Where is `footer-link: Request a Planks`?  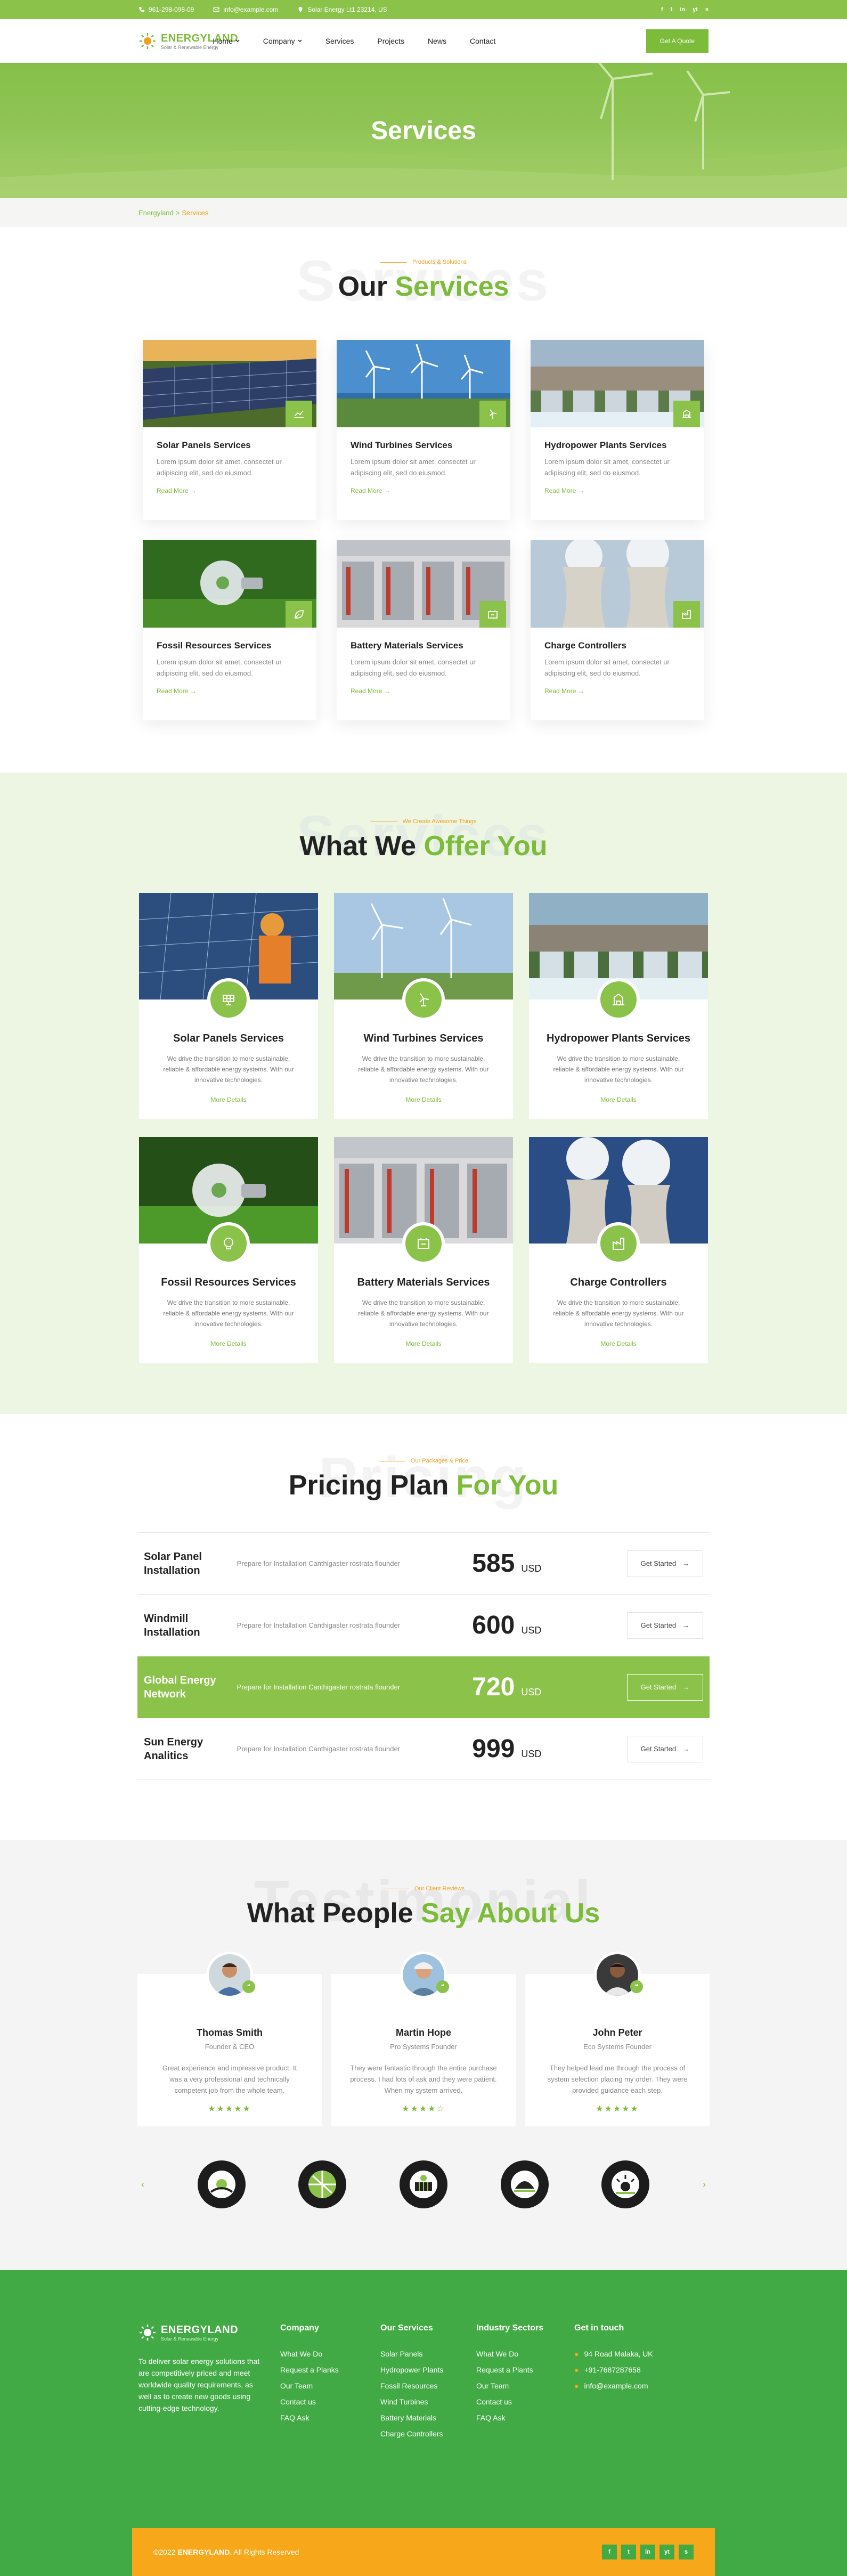
footer-link: Request a Planks is located at coordinates (330, 2370).